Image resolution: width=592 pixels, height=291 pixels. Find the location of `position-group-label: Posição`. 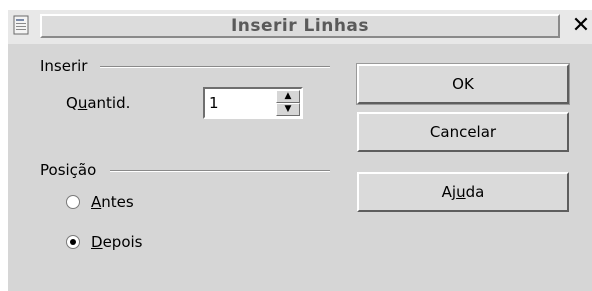

position-group-label: Posição is located at coordinates (71, 170).